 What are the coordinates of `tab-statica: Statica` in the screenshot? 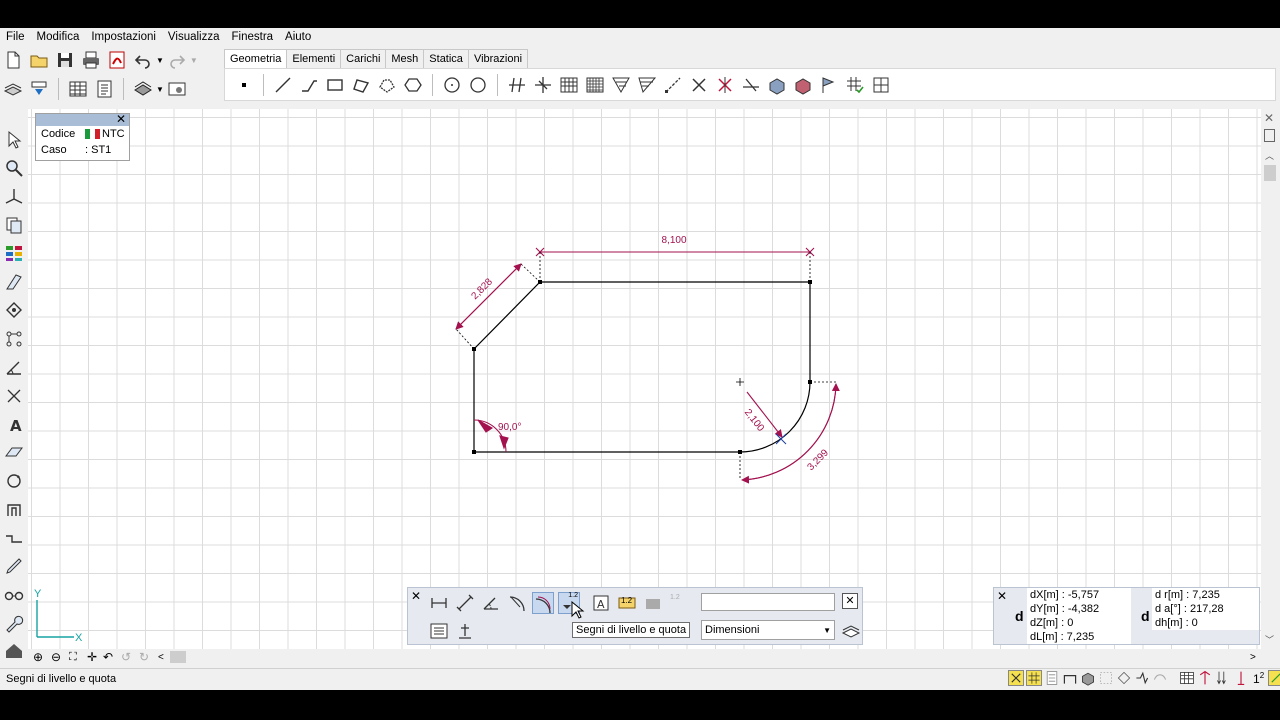 It's located at (446, 58).